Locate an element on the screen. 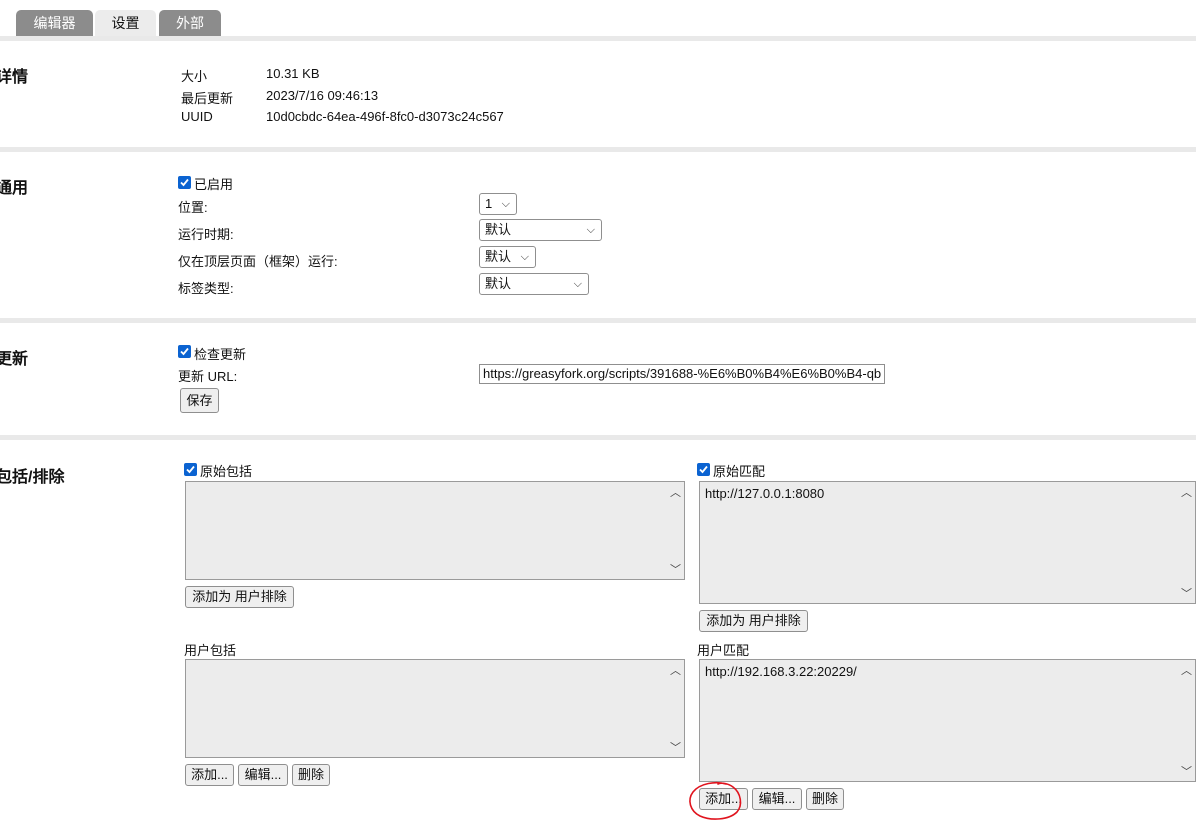 The image size is (1196, 834). enabled-checkbox is located at coordinates (184, 182).